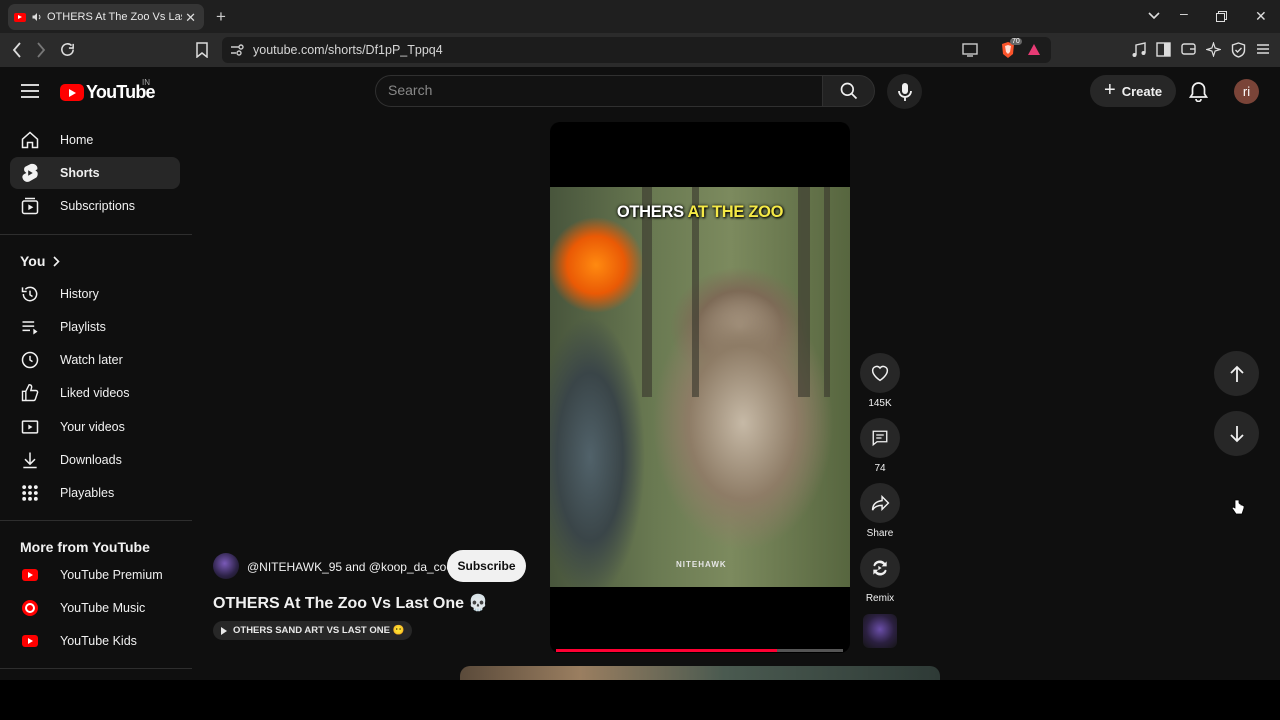  Describe the element at coordinates (1221, 16) in the screenshot. I see `restore-button` at that location.